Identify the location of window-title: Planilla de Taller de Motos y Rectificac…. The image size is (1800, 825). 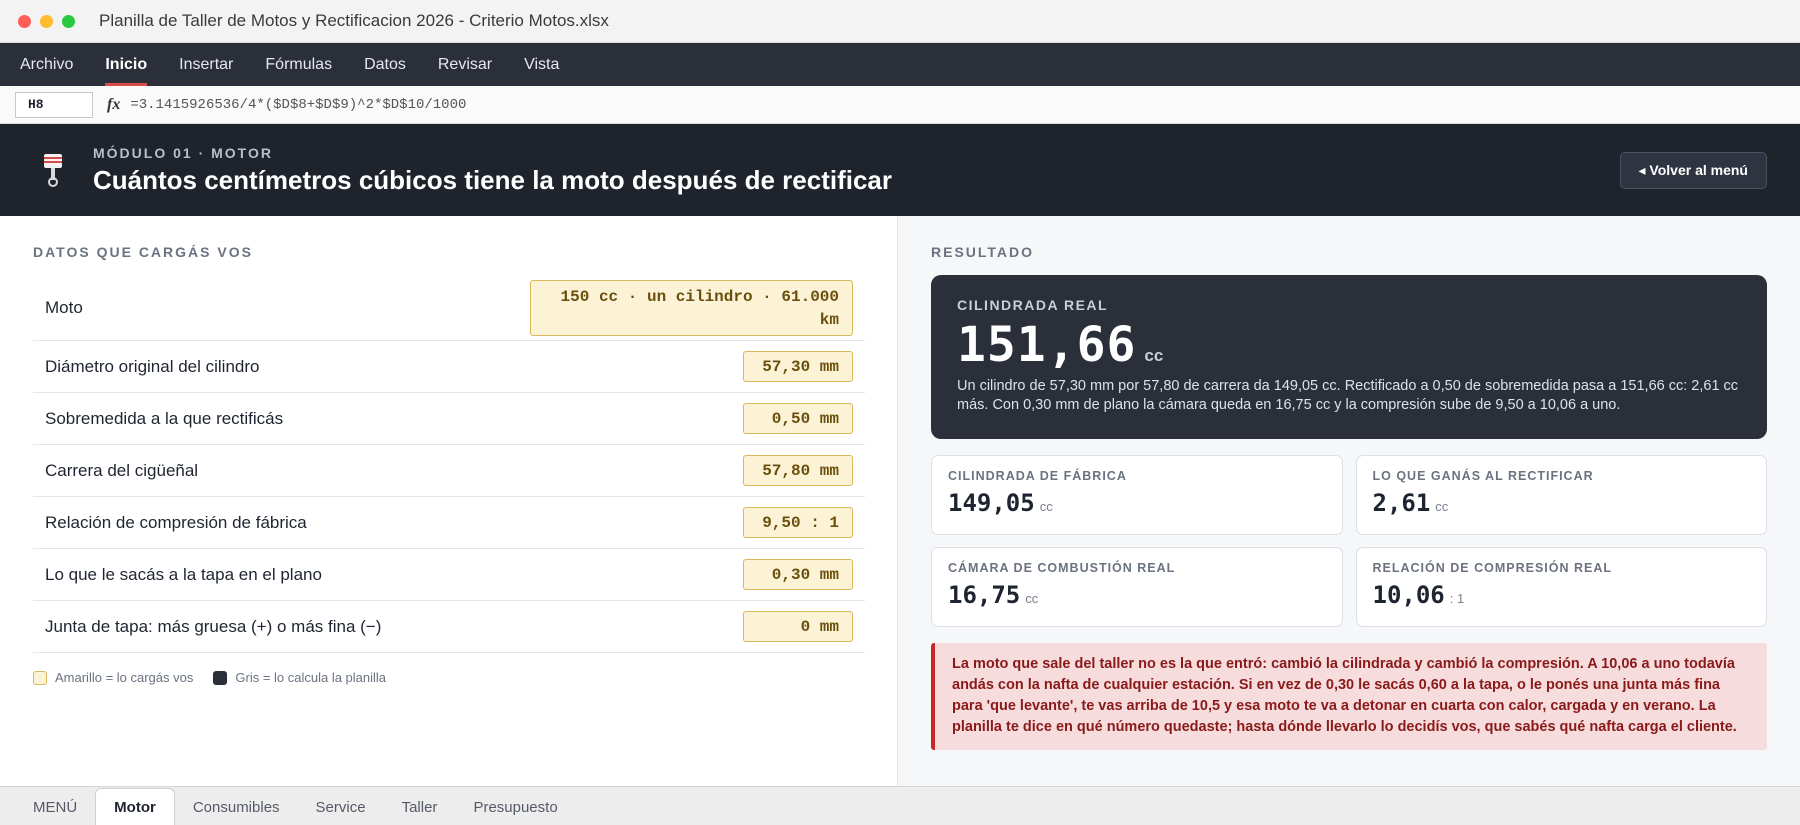
(354, 20).